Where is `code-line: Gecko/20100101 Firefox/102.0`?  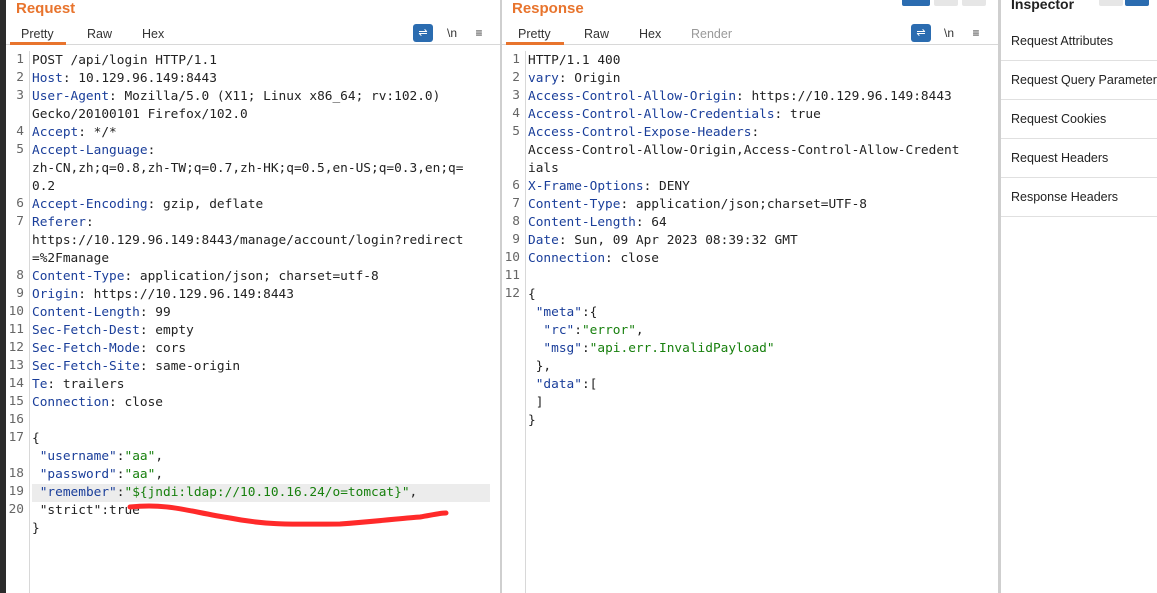
code-line: Gecko/20100101 Firefox/102.0 is located at coordinates (261, 115).